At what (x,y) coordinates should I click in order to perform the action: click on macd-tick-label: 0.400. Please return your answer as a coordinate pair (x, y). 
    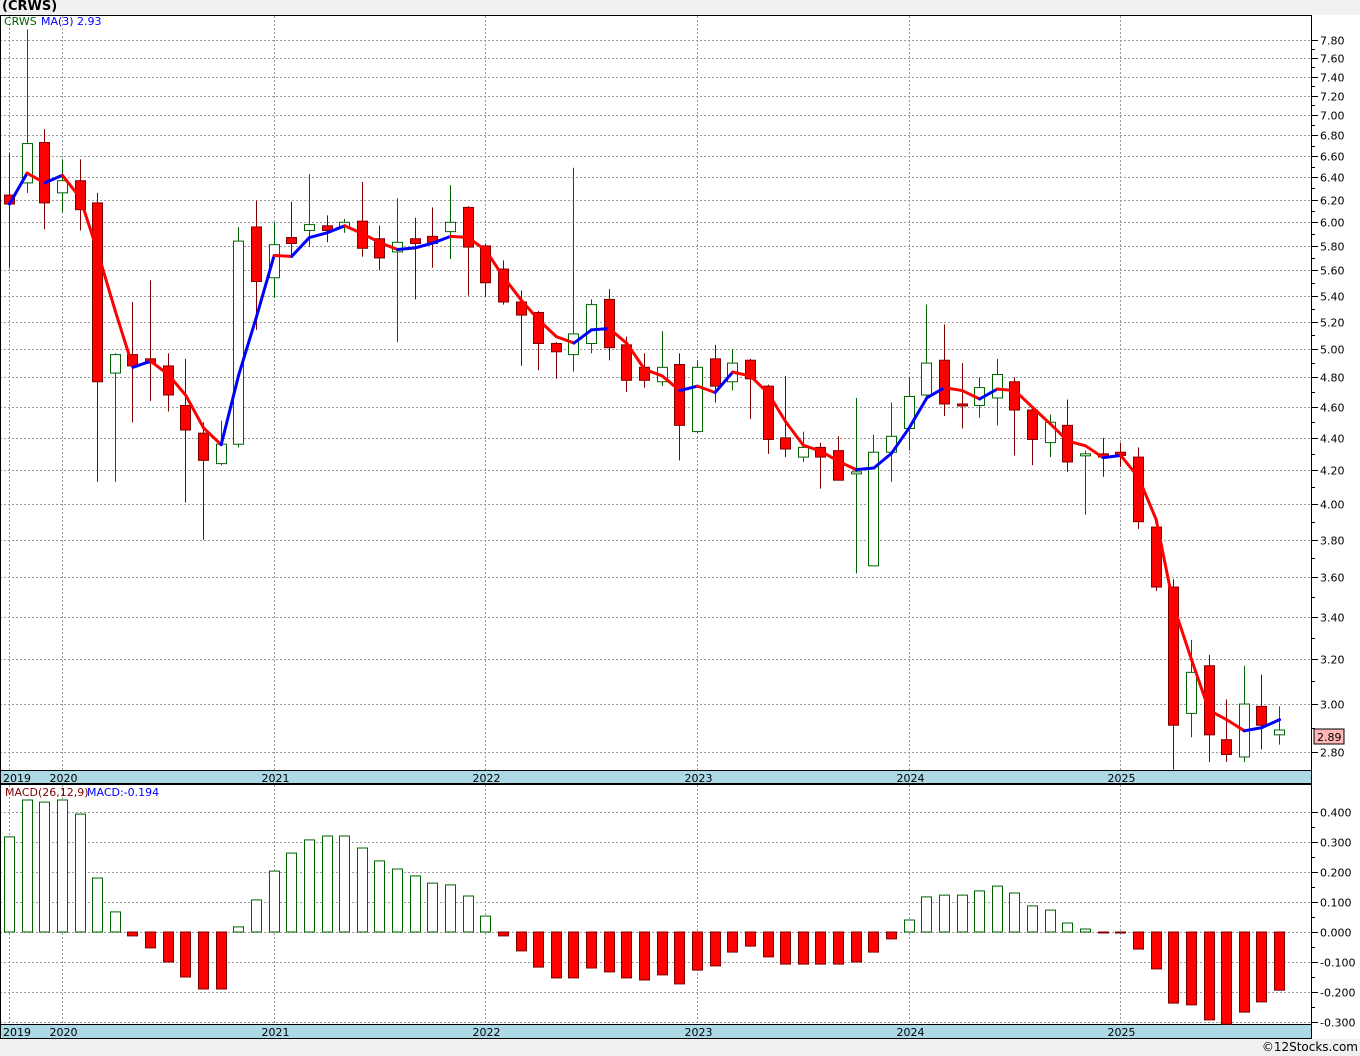
    Looking at the image, I should click on (1336, 813).